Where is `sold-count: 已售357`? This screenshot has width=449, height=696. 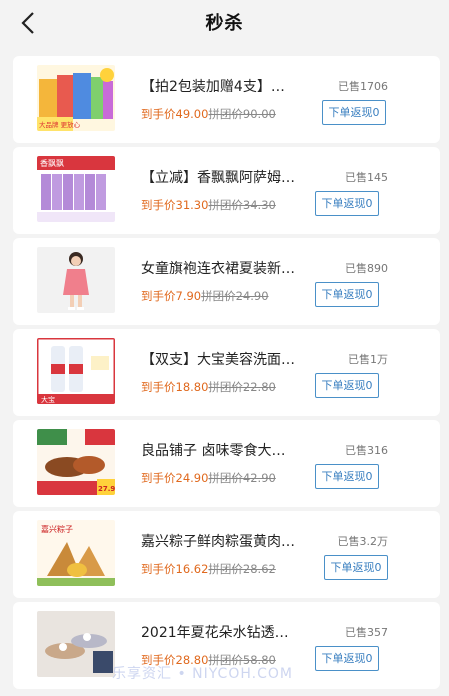
sold-count: 已售357 is located at coordinates (366, 632).